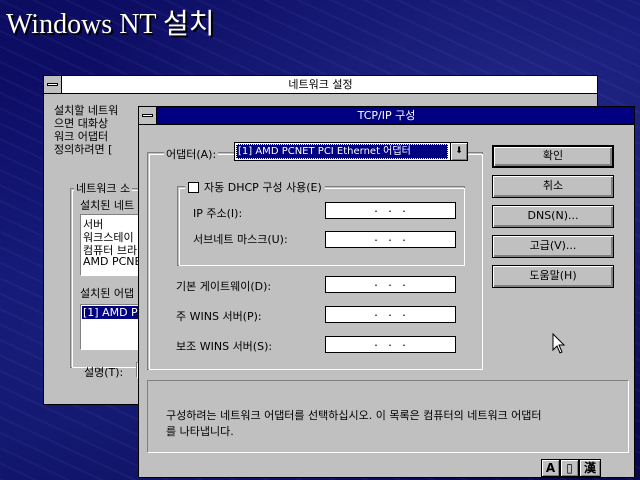  What do you see at coordinates (110, 327) in the screenshot?
I see `installed-adapter-list: [1] AMD PC` at bounding box center [110, 327].